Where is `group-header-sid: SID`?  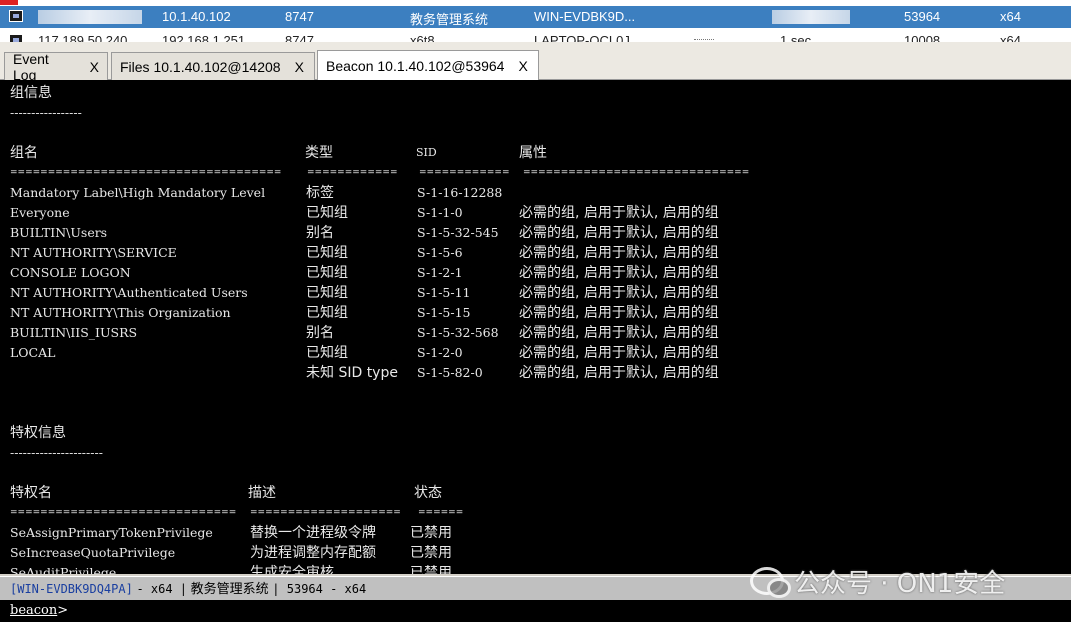 group-header-sid: SID is located at coordinates (426, 152).